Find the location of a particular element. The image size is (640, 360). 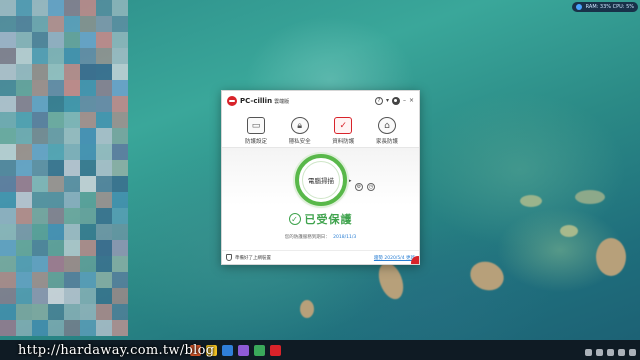

feature-privacy: 🔒︎ 隱私安全 is located at coordinates (300, 132).